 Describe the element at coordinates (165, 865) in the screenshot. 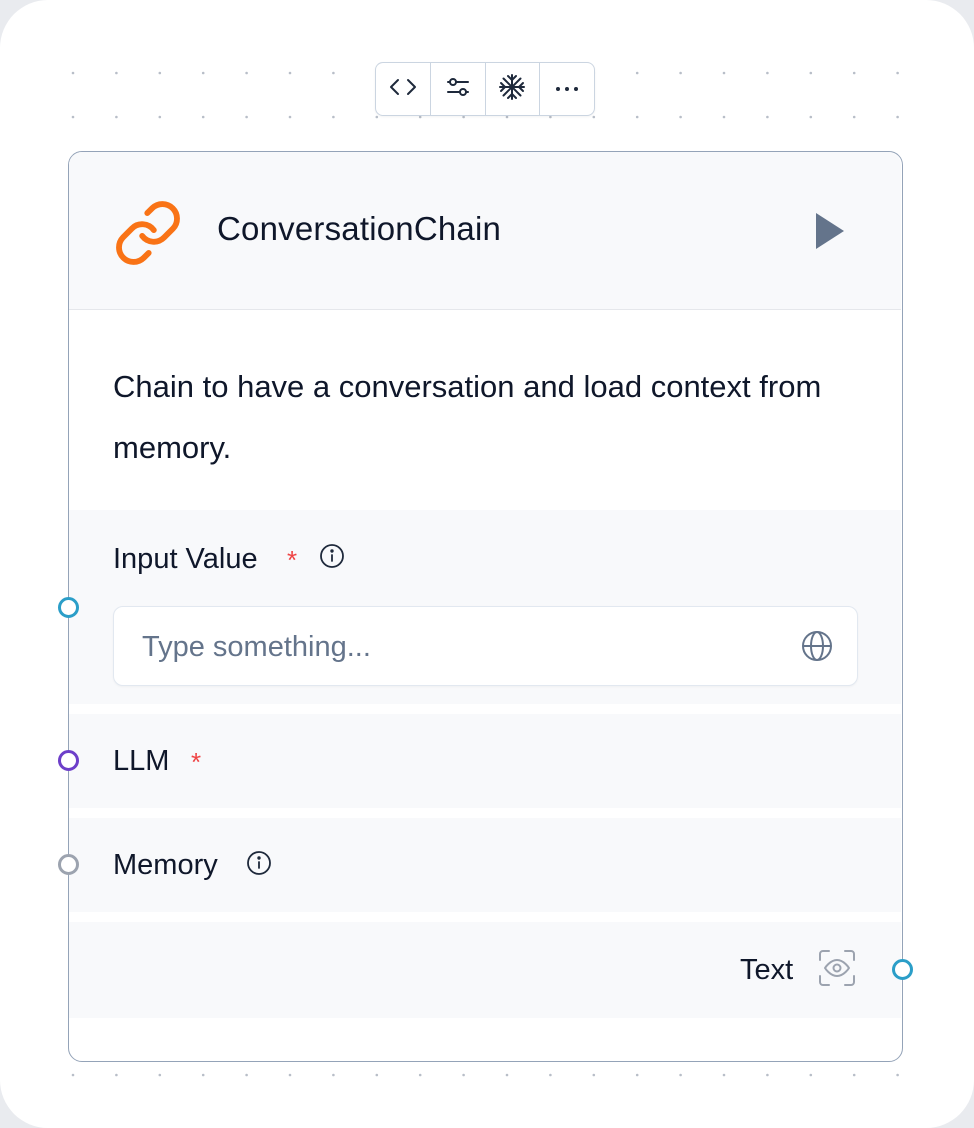

I see `memory-label: Memory` at that location.